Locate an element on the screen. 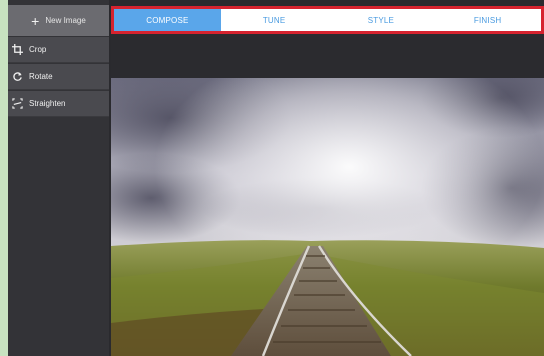 The image size is (544, 356). new-image-label: New Image is located at coordinates (65, 20).